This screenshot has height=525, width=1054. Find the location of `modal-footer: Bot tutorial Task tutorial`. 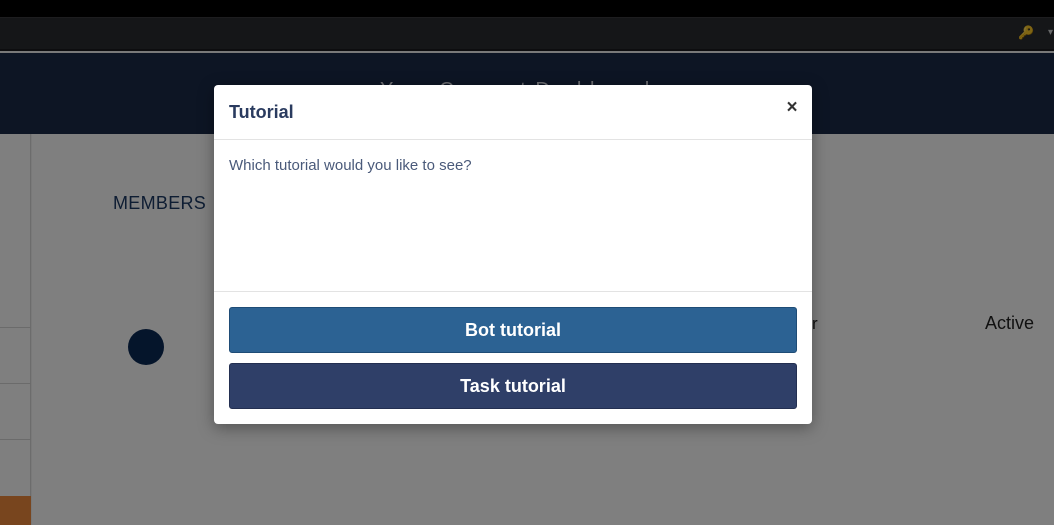

modal-footer: Bot tutorial Task tutorial is located at coordinates (513, 358).